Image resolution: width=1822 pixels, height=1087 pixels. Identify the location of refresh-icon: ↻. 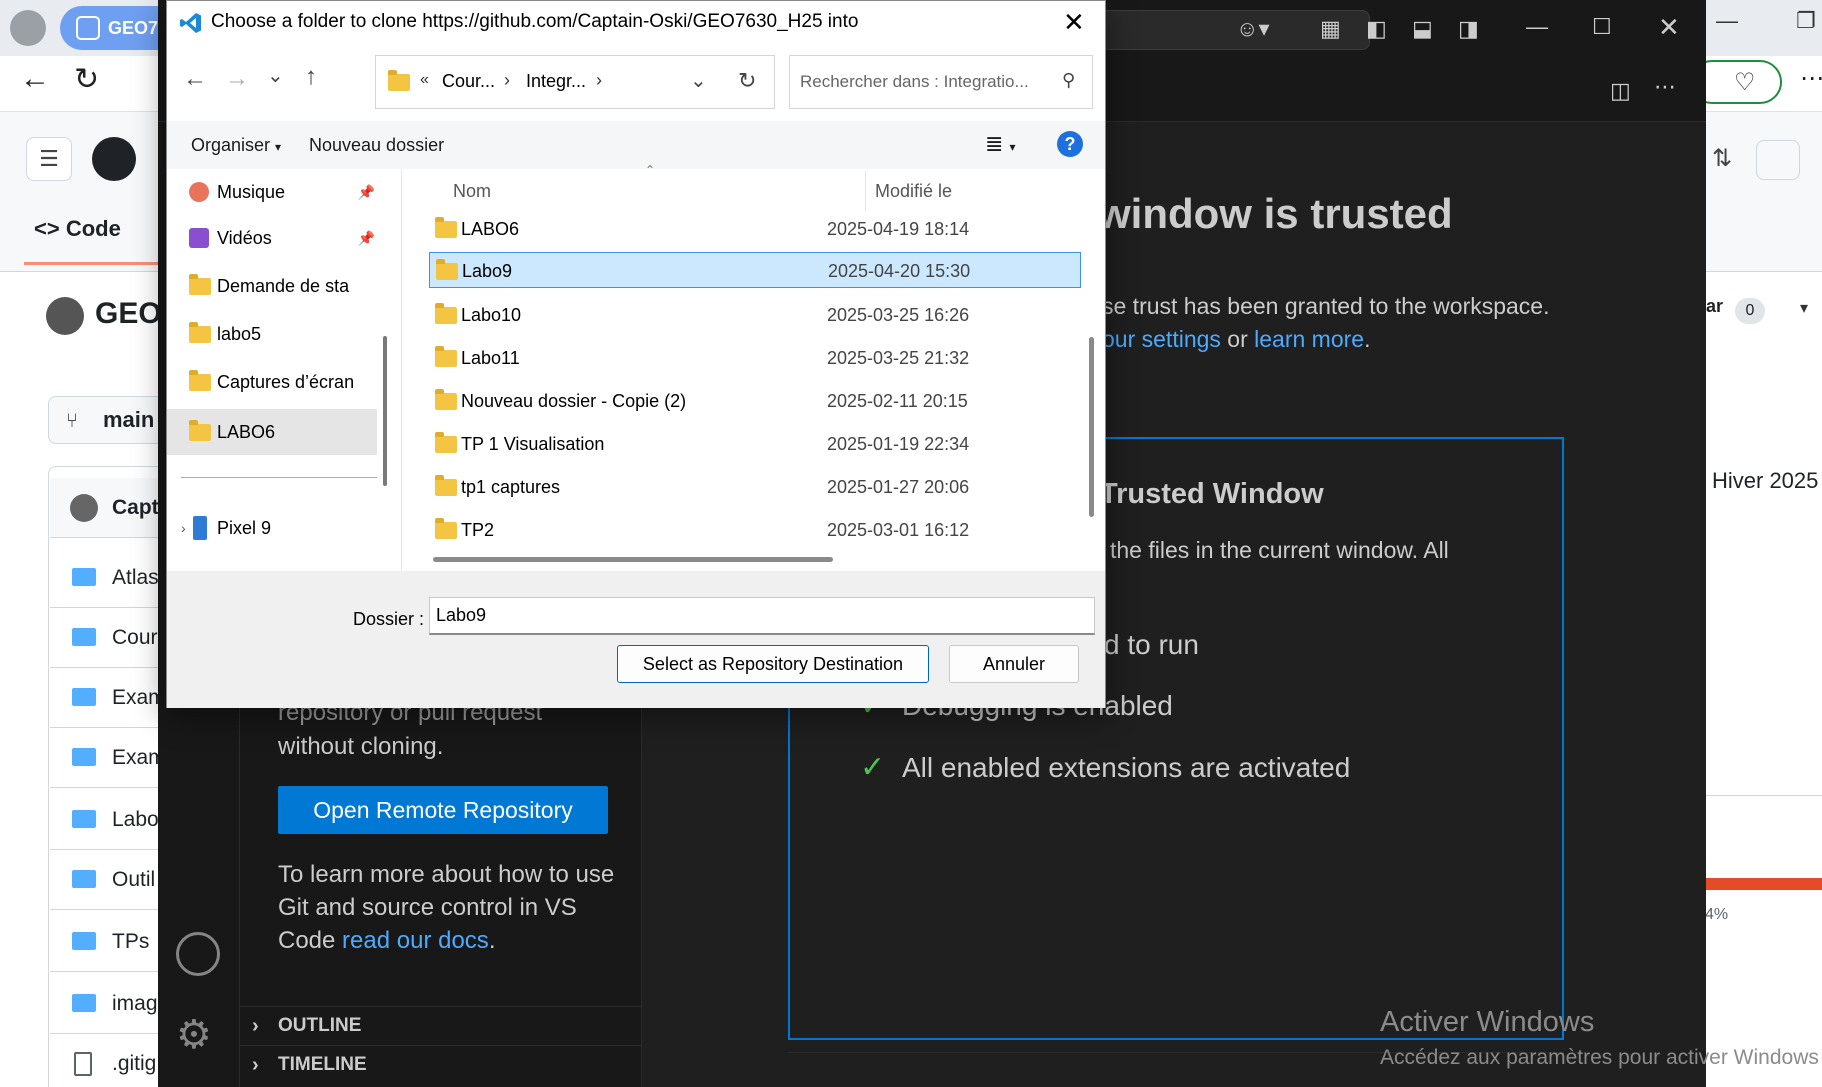
(747, 81).